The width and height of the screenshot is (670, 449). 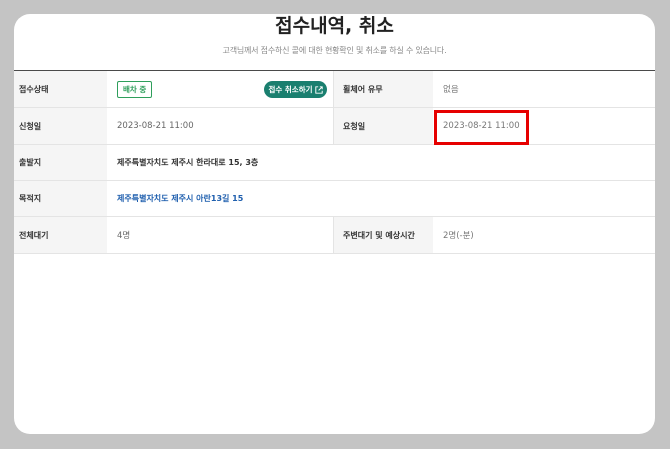 I want to click on table-row-destination: 목적지 제주특별자치도 제주시 아란13길 15, so click(x=334, y=199).